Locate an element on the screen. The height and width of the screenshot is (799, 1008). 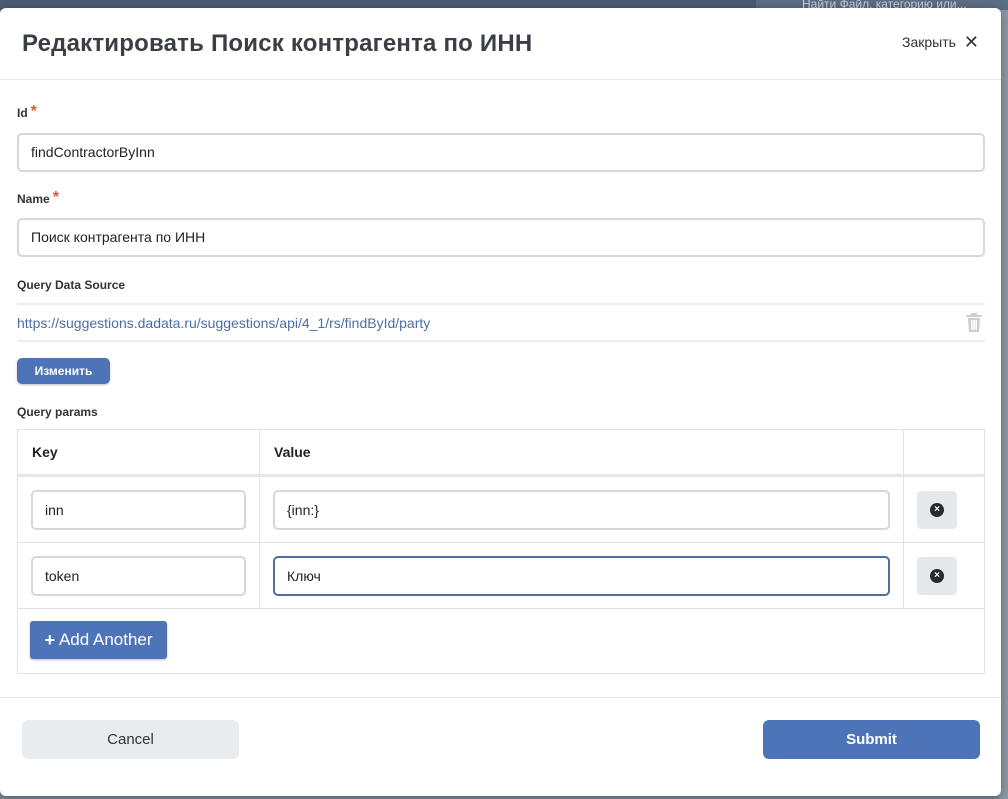
table-row: inn {inn:} × is located at coordinates (501, 510).